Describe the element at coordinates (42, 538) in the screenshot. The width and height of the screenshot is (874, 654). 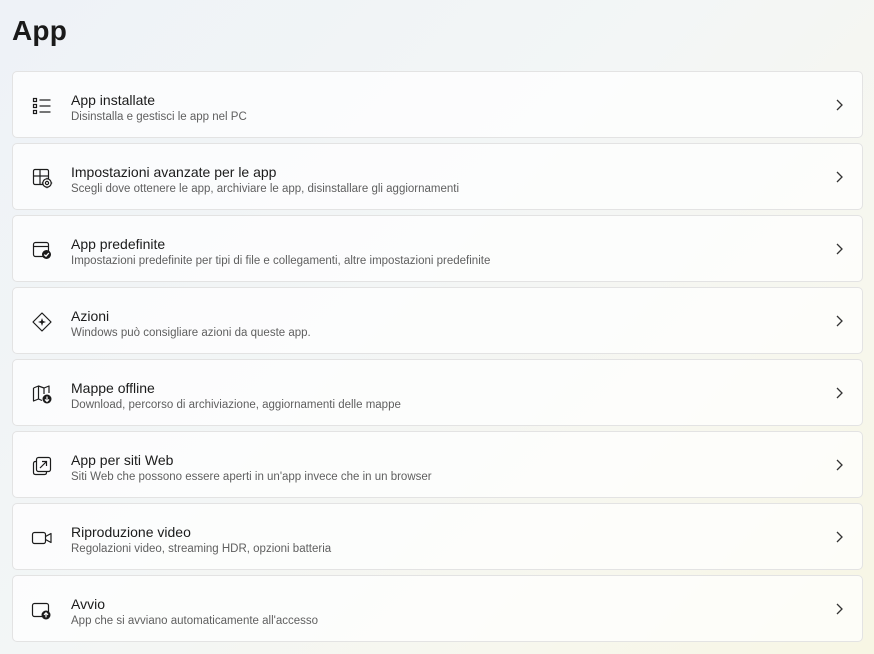
I see `video-camera-icon` at that location.